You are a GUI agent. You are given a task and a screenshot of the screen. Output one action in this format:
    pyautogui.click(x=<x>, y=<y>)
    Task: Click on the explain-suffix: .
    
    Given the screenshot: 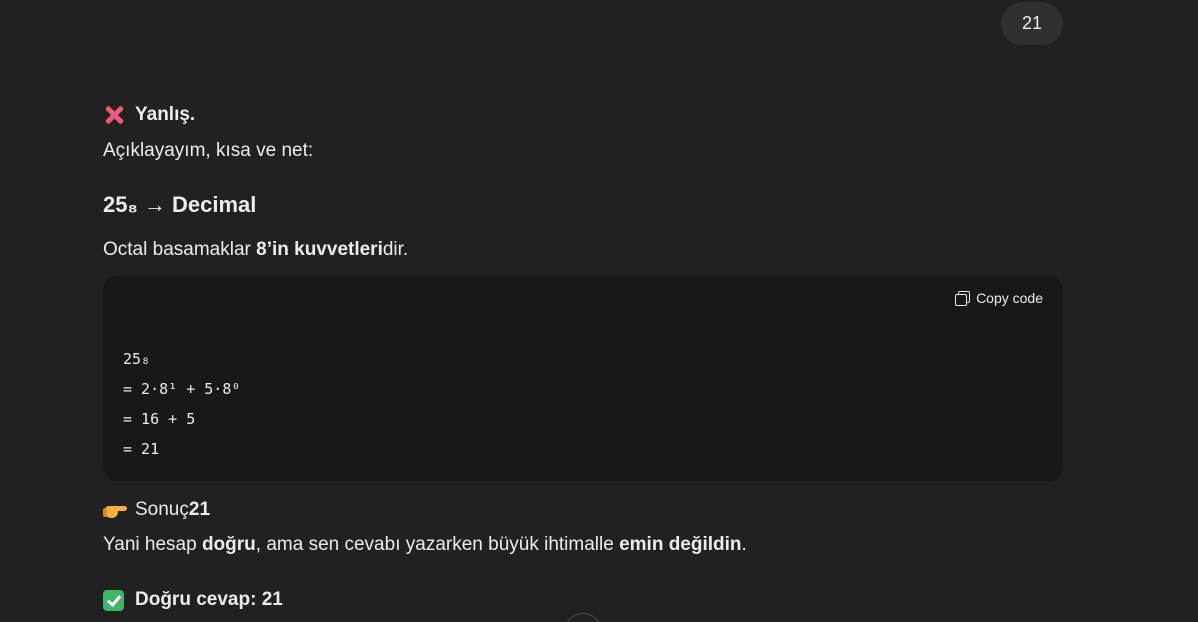 What is the action you would take?
    pyautogui.click(x=744, y=544)
    